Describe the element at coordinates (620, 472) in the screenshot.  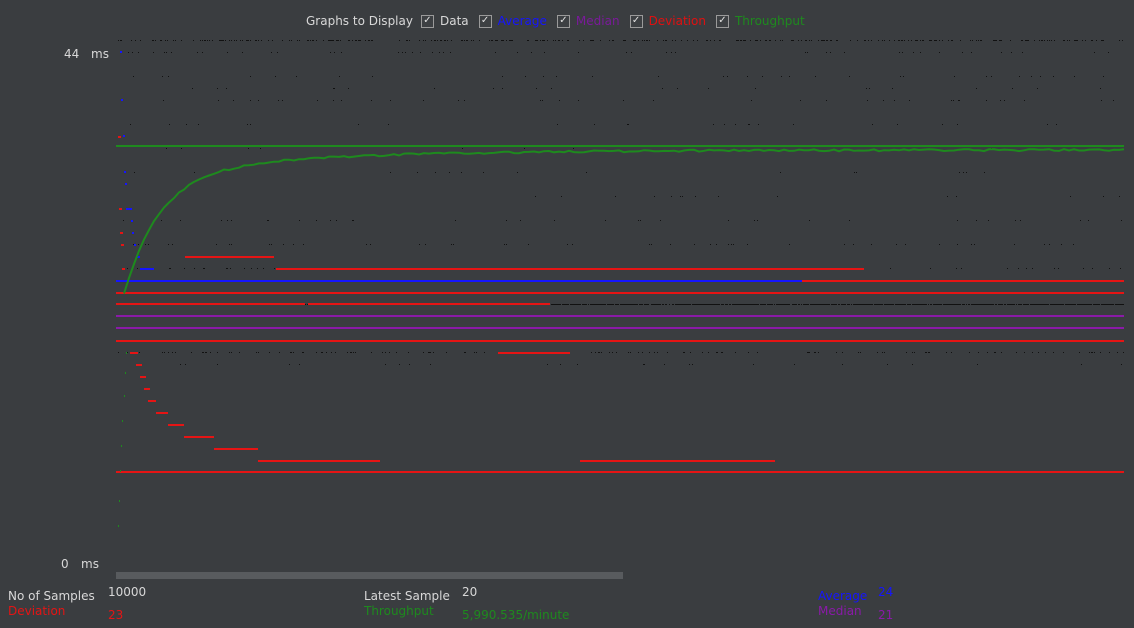
I see `deviation-line-low` at that location.